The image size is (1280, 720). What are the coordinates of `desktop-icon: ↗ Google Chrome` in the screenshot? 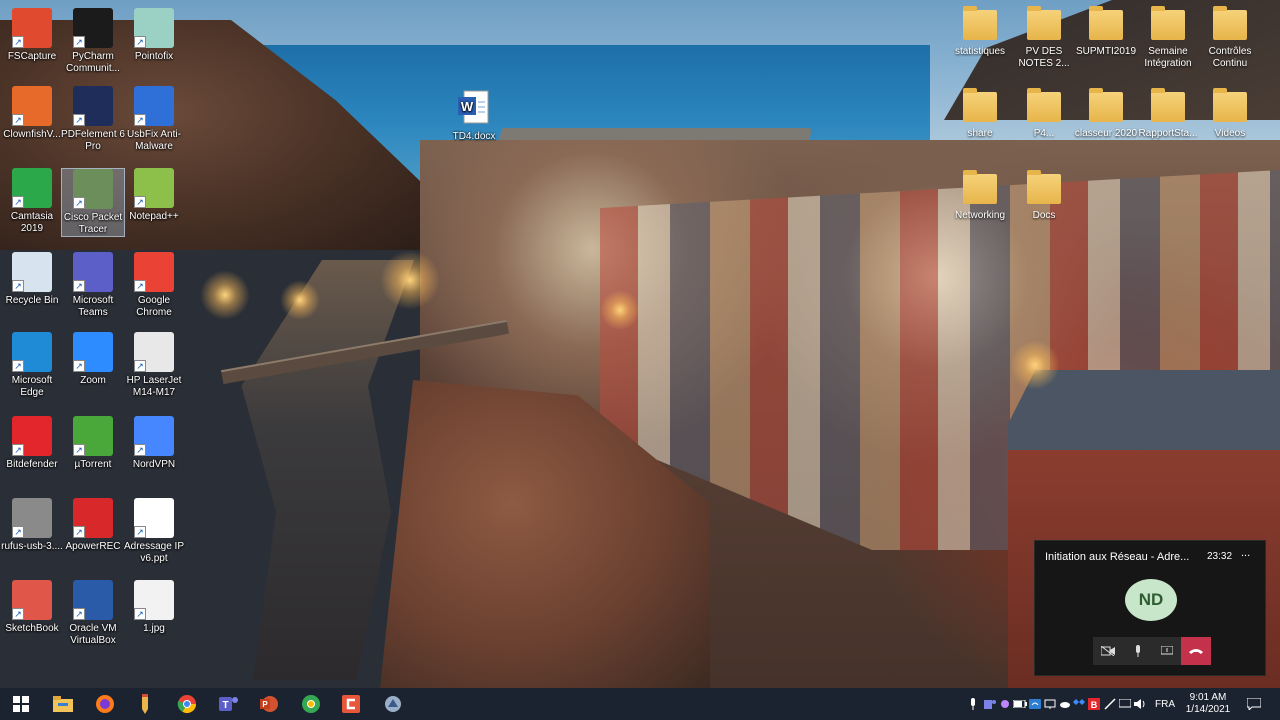 It's located at (154, 285).